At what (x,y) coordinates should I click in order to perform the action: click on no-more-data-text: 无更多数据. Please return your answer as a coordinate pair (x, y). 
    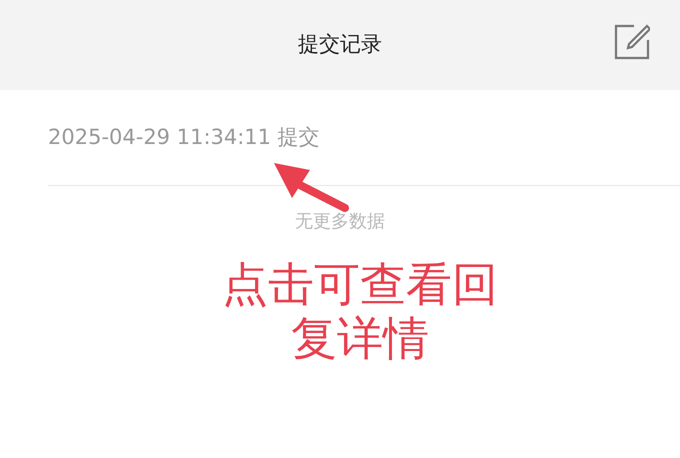
    Looking at the image, I should click on (340, 222).